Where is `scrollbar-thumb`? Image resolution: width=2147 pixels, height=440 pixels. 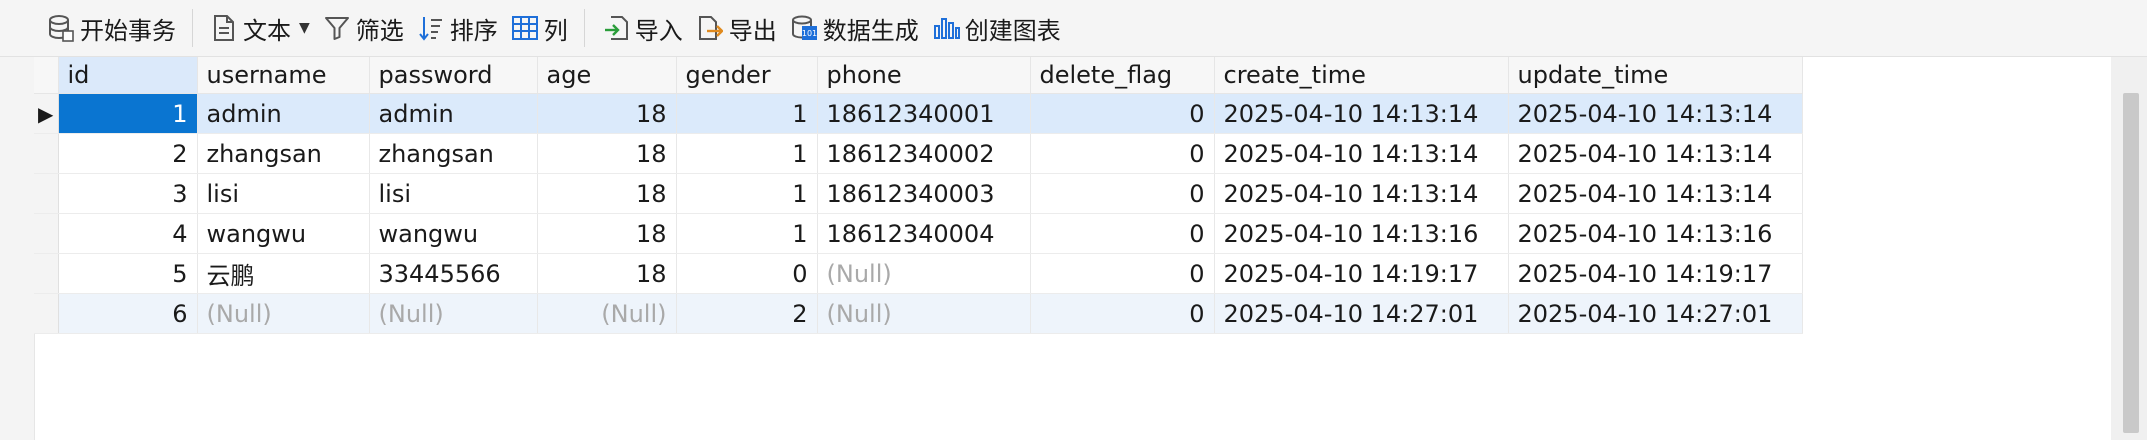 scrollbar-thumb is located at coordinates (2131, 263).